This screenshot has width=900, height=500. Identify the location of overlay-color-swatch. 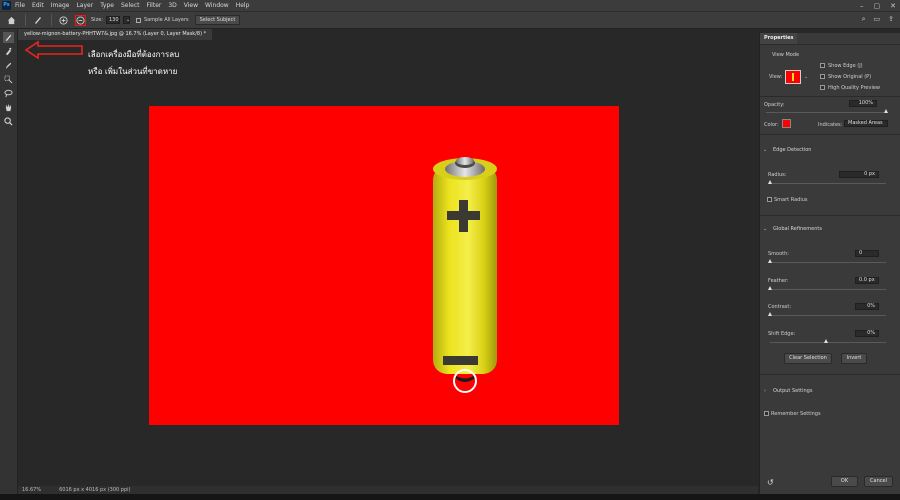
(786, 123).